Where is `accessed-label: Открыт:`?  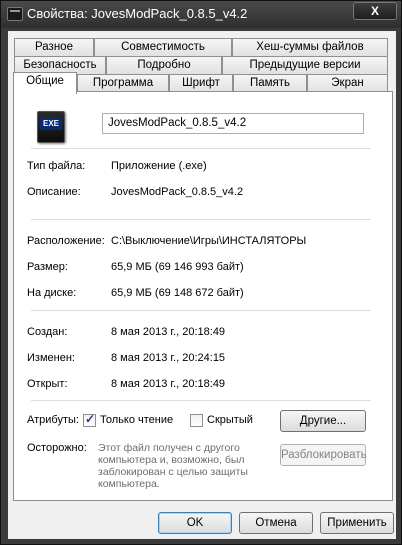
accessed-label: Открыт: is located at coordinates (47, 384).